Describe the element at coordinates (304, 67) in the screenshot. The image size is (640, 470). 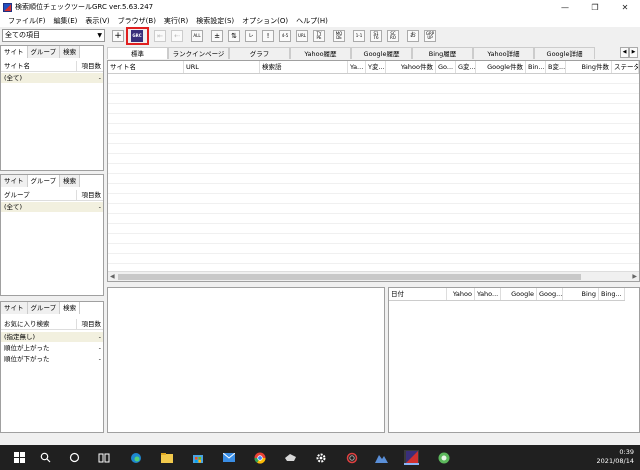
I see `col-keyword: 検索語` at that location.